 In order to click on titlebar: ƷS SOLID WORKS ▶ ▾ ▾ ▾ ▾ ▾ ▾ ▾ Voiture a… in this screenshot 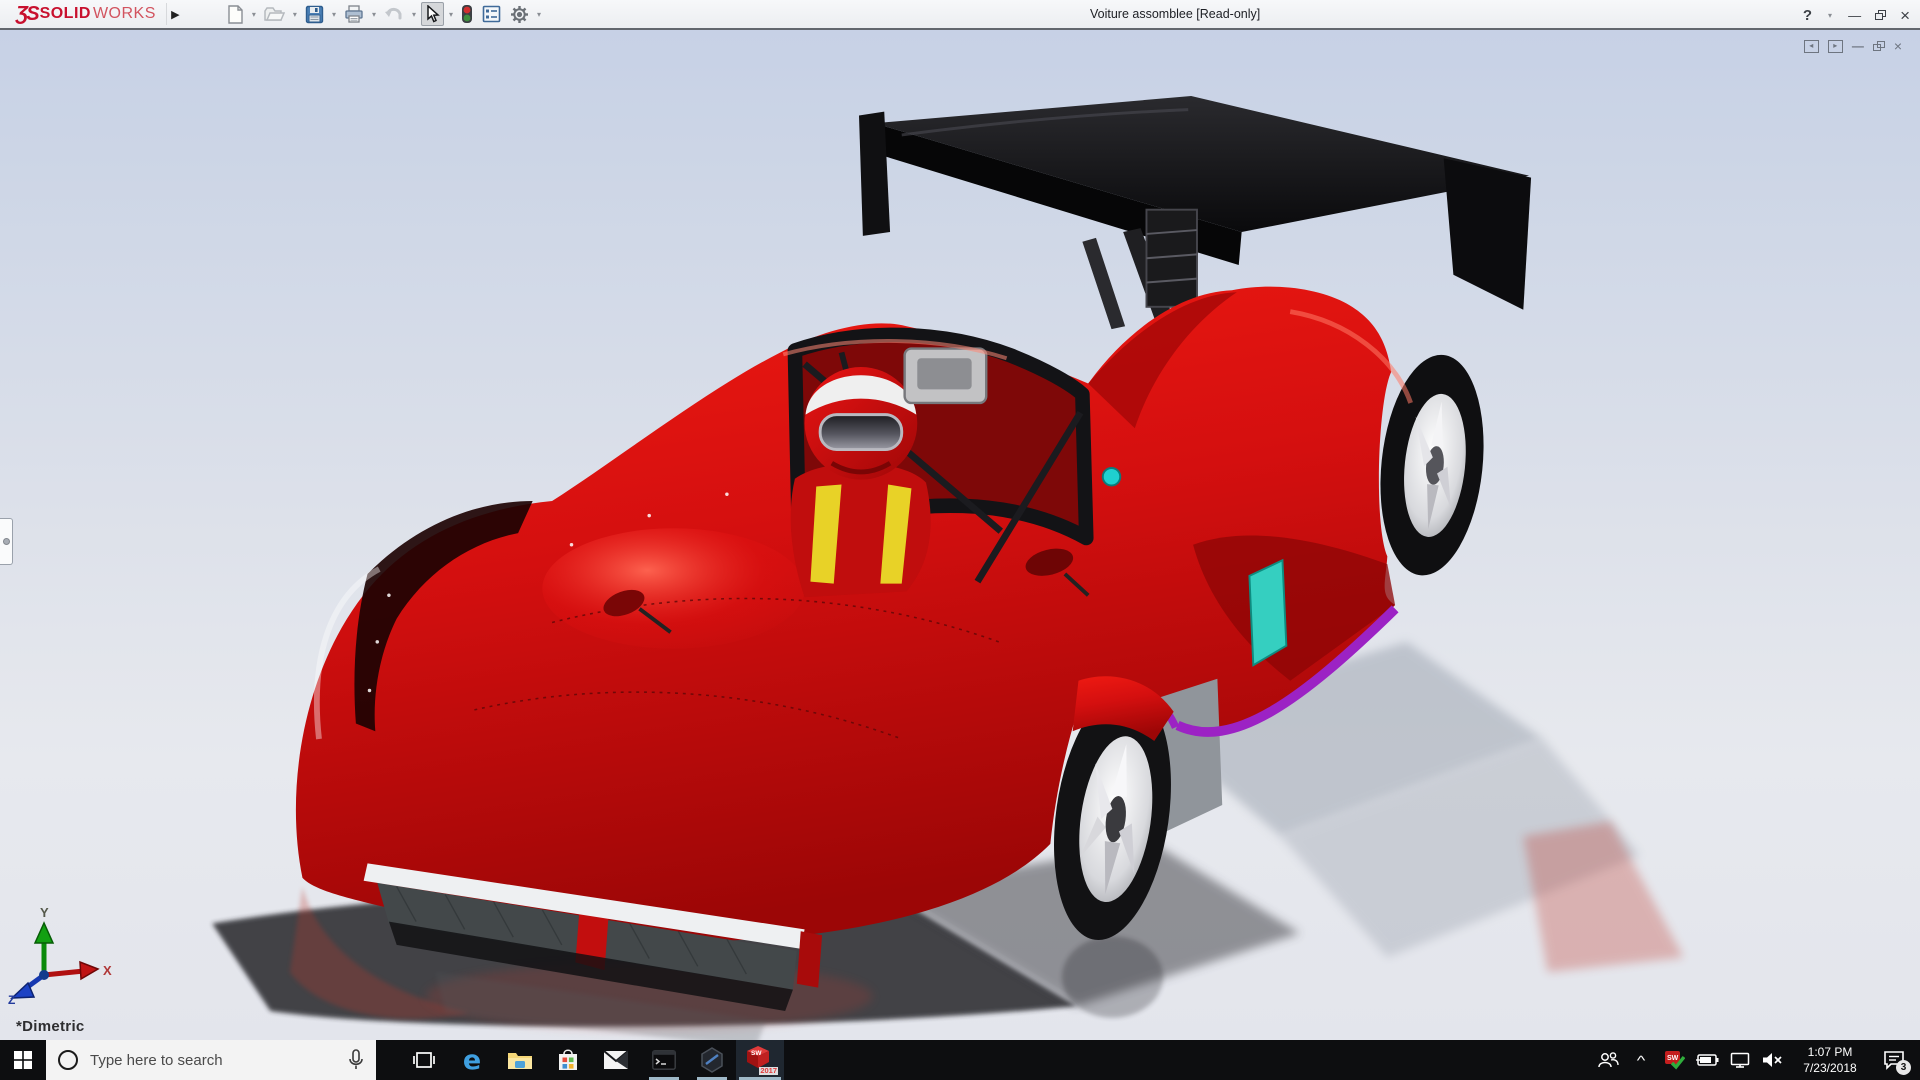, I will do `click(960, 15)`.